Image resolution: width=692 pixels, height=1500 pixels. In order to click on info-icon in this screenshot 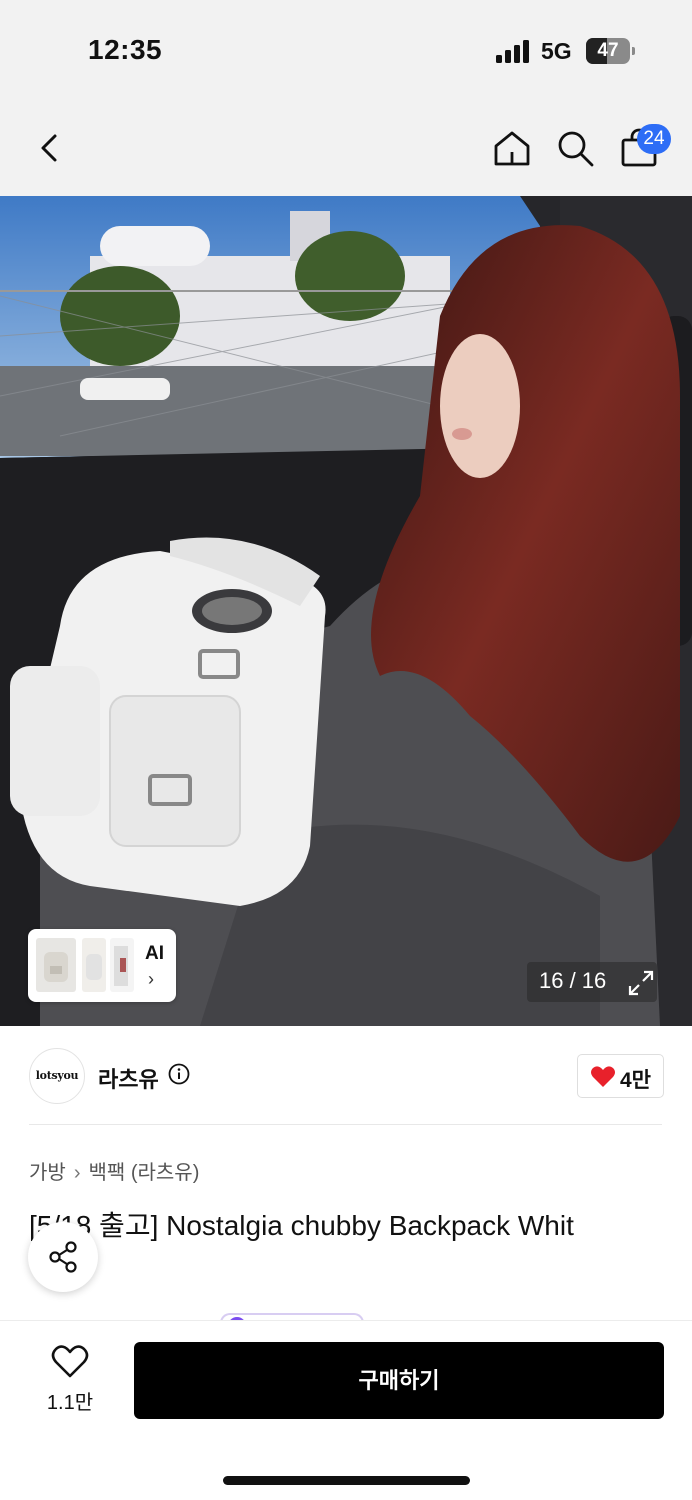, I will do `click(179, 1074)`.